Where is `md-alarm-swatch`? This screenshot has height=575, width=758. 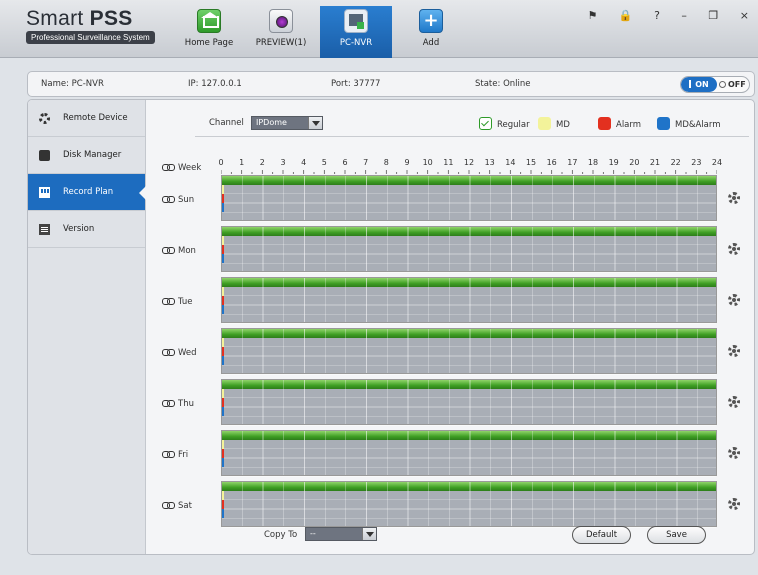
md-alarm-swatch is located at coordinates (663, 123).